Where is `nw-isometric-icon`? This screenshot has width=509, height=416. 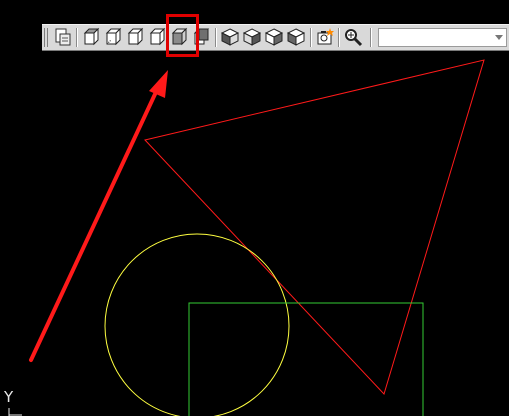
nw-isometric-icon is located at coordinates (296, 37).